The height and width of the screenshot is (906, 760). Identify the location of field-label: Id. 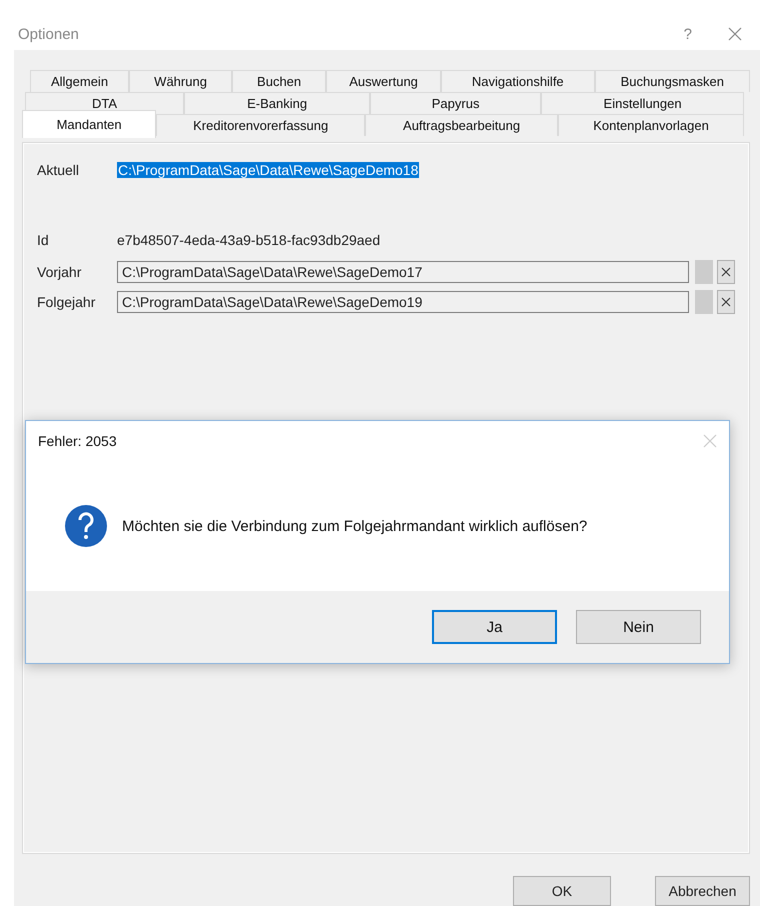
(43, 240).